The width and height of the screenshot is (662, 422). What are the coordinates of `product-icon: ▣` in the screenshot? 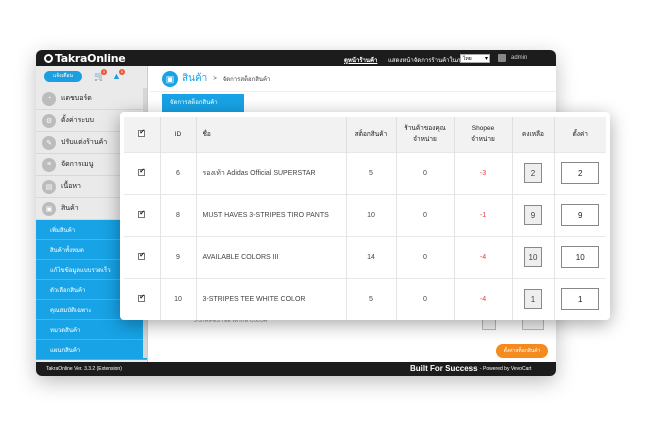 It's located at (170, 78).